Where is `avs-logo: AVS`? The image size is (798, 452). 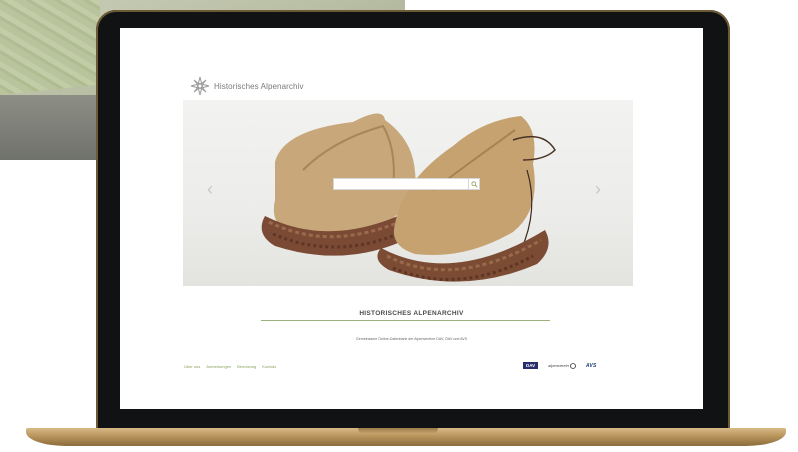 avs-logo: AVS is located at coordinates (591, 366).